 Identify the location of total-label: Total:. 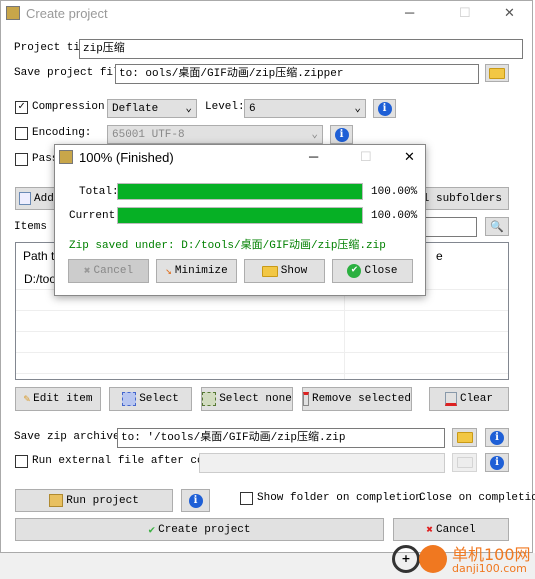
(99, 192).